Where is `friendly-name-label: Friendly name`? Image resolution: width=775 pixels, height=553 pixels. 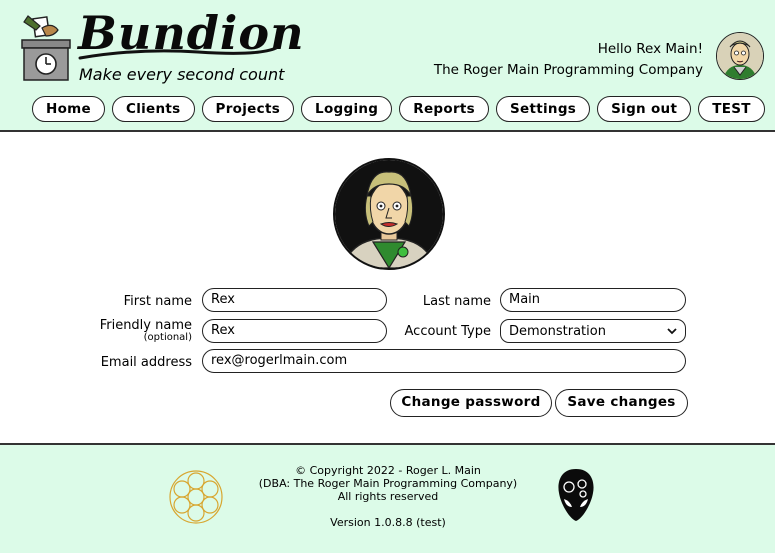 friendly-name-label: Friendly name is located at coordinates (145, 325).